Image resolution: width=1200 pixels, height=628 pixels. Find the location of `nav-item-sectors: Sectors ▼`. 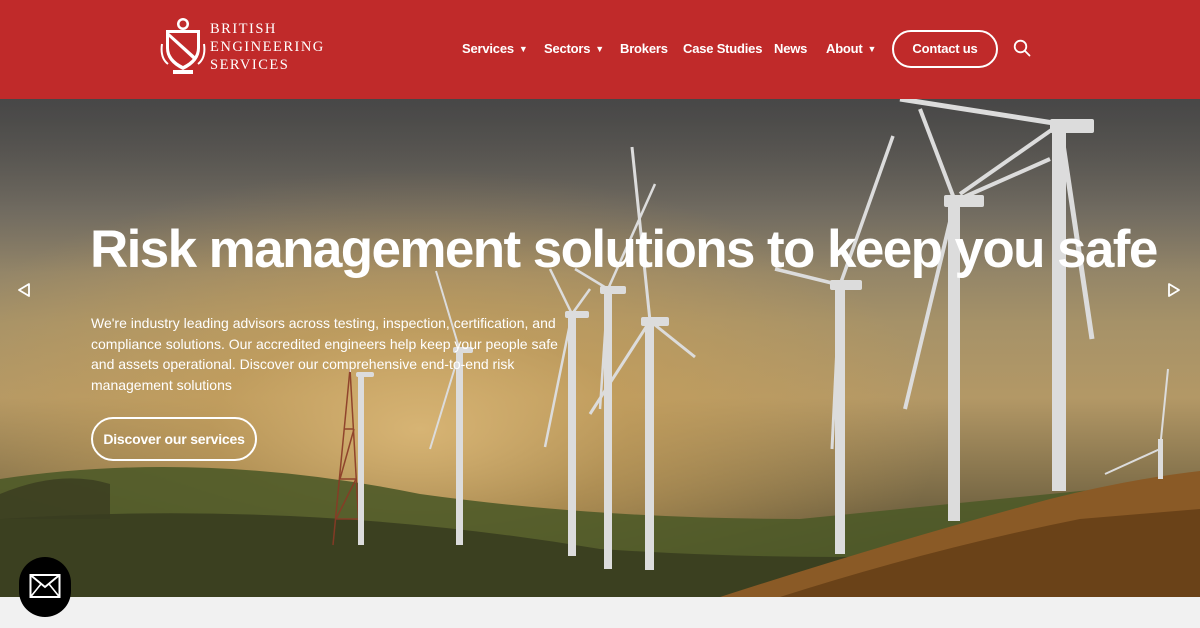

nav-item-sectors: Sectors ▼ is located at coordinates (574, 48).